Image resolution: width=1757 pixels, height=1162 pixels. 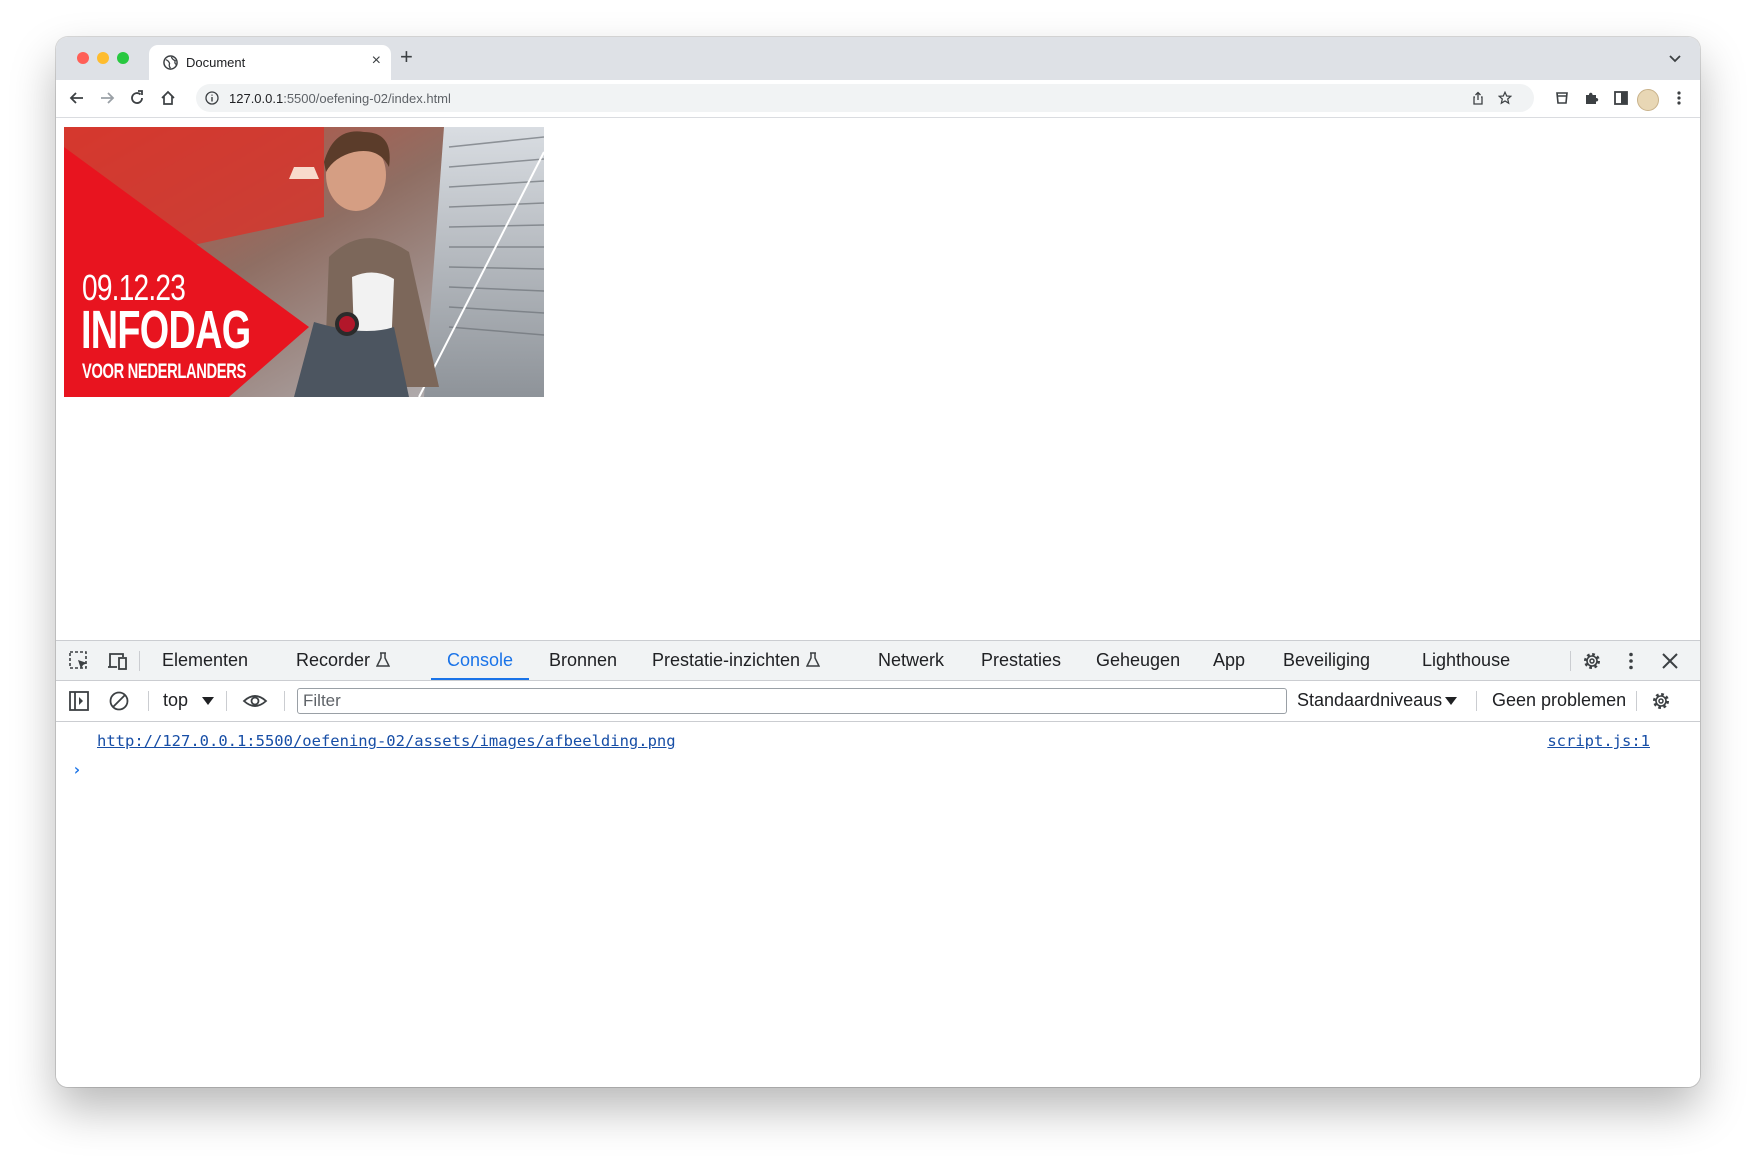 I want to click on tab-beveiliging: Beveiliging, so click(x=1326, y=660).